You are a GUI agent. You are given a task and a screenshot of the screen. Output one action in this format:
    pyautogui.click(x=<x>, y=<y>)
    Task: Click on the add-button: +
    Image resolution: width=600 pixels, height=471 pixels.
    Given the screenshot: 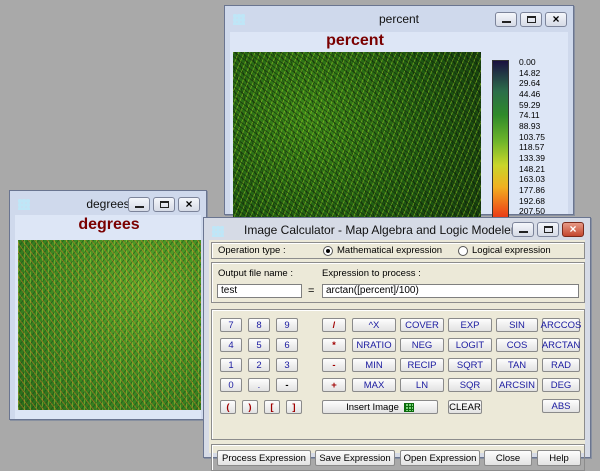 What is the action you would take?
    pyautogui.click(x=334, y=385)
    